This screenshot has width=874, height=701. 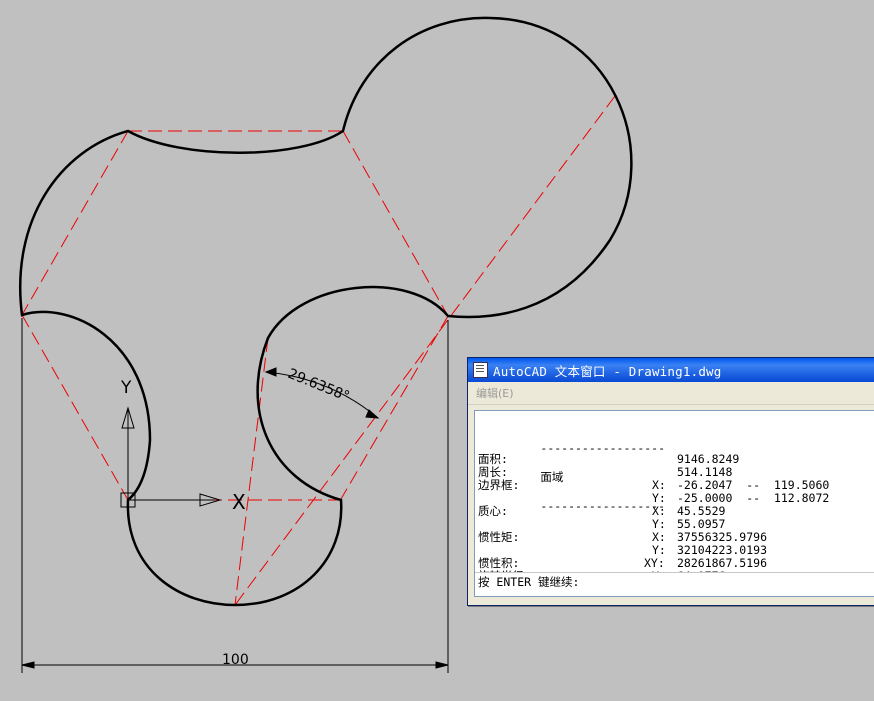 What do you see at coordinates (603, 448) in the screenshot?
I see `heading-rule-left: ------------------` at bounding box center [603, 448].